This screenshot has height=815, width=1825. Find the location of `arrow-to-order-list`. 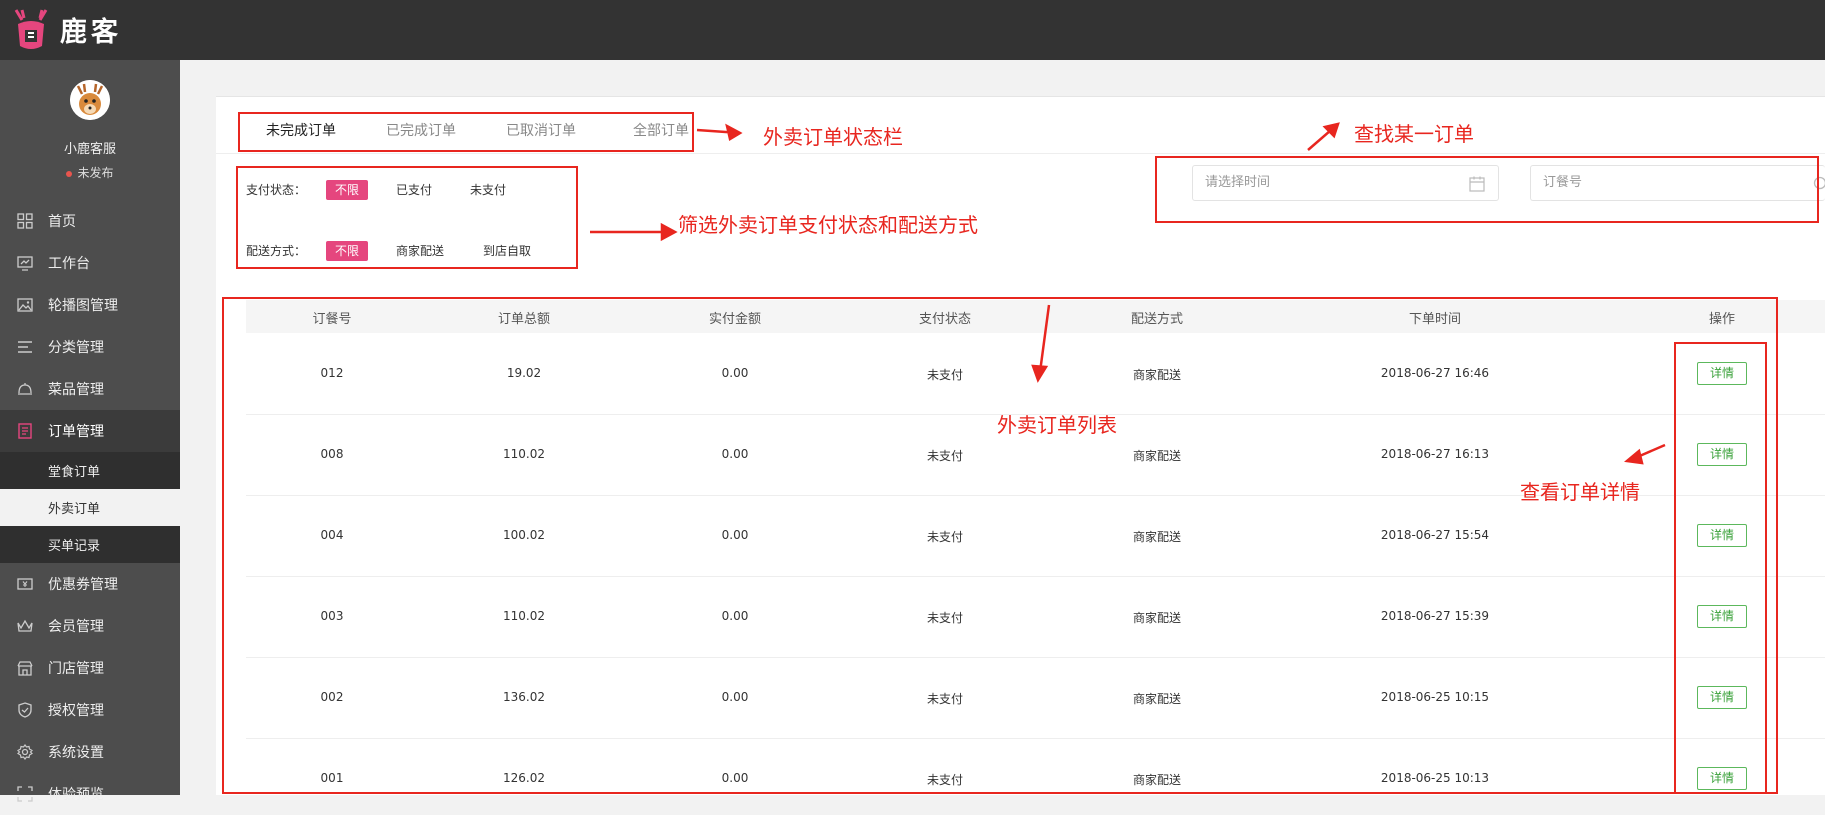

arrow-to-order-list is located at coordinates (1041, 342).